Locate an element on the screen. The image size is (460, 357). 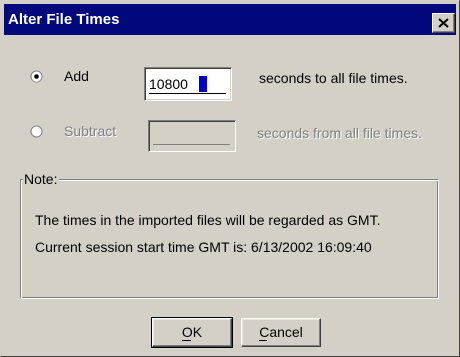
add-radio-button is located at coordinates (36, 76).